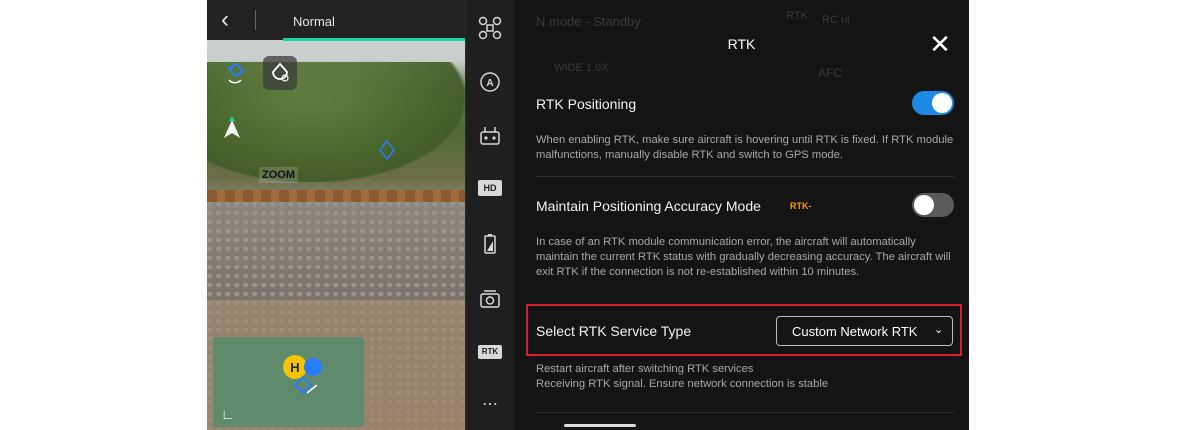  I want to click on map-home-icon: H, so click(302, 375).